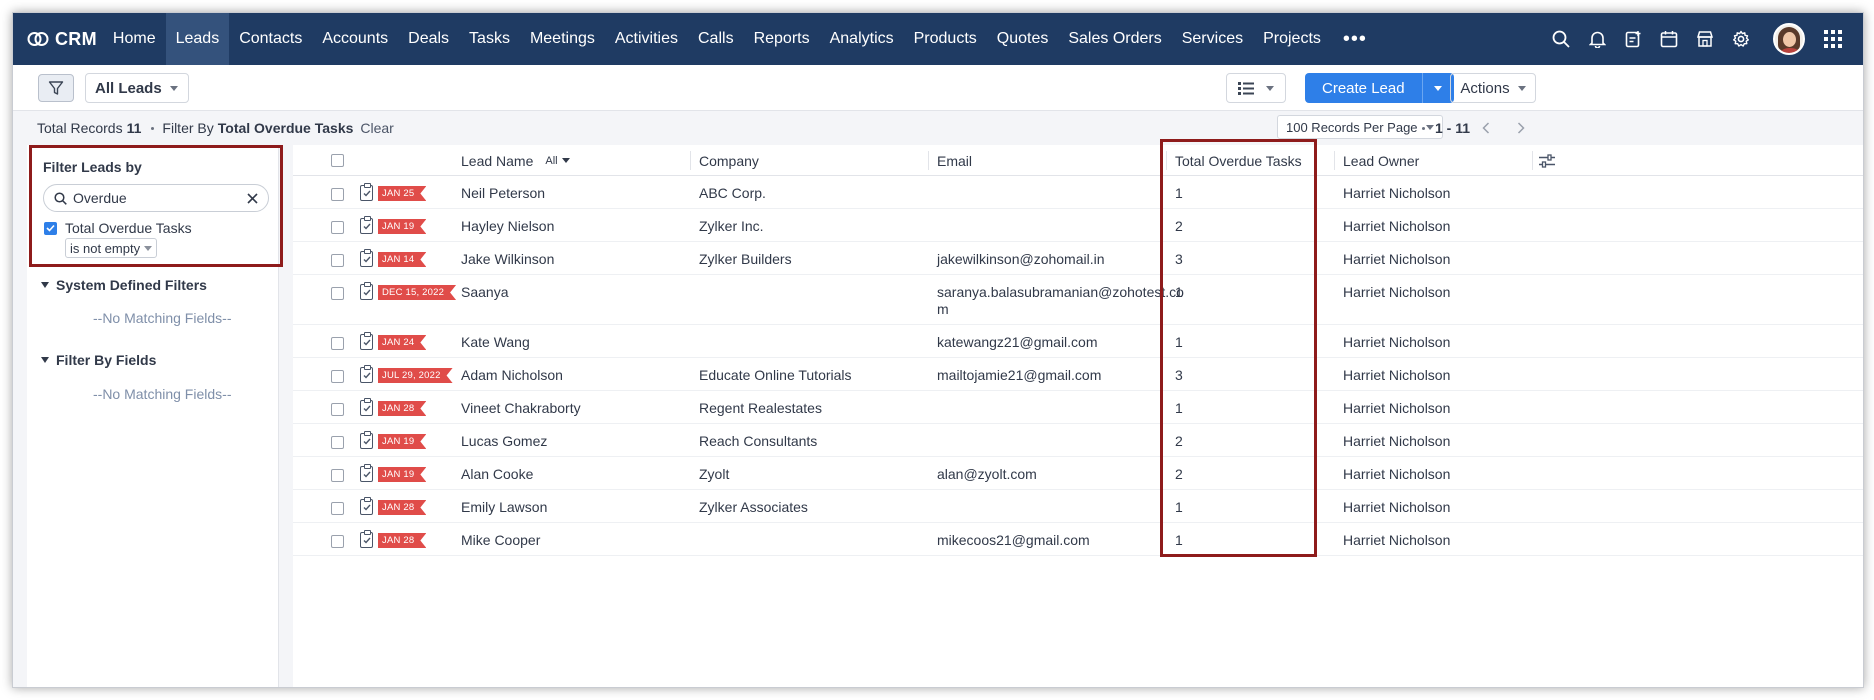  What do you see at coordinates (118, 228) in the screenshot?
I see `overdue-filter-checkbox-row: Total Overdue Tasks` at bounding box center [118, 228].